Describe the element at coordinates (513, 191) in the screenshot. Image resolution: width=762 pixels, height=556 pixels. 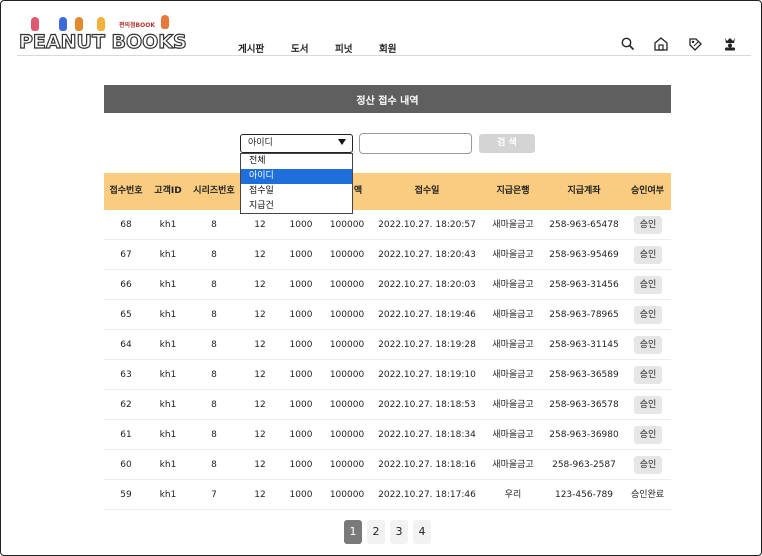
I see `column-header: 지급은행` at that location.